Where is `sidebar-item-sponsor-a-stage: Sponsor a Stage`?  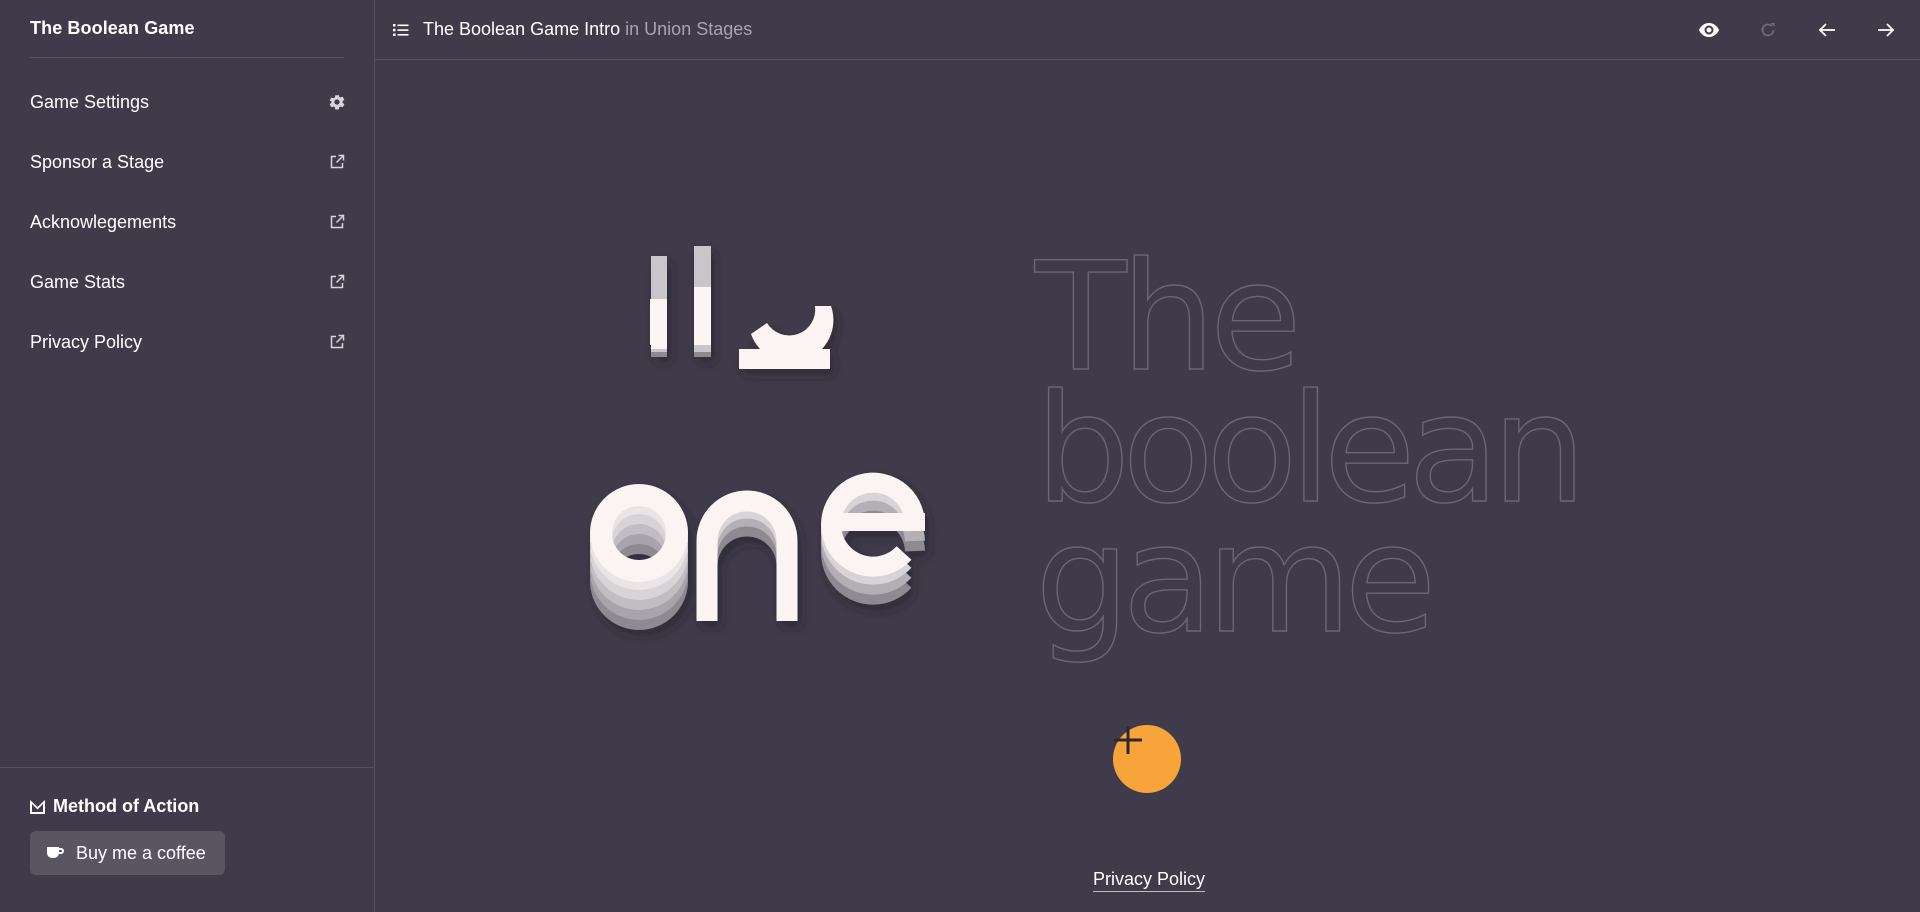 sidebar-item-sponsor-a-stage: Sponsor a Stage is located at coordinates (187, 162).